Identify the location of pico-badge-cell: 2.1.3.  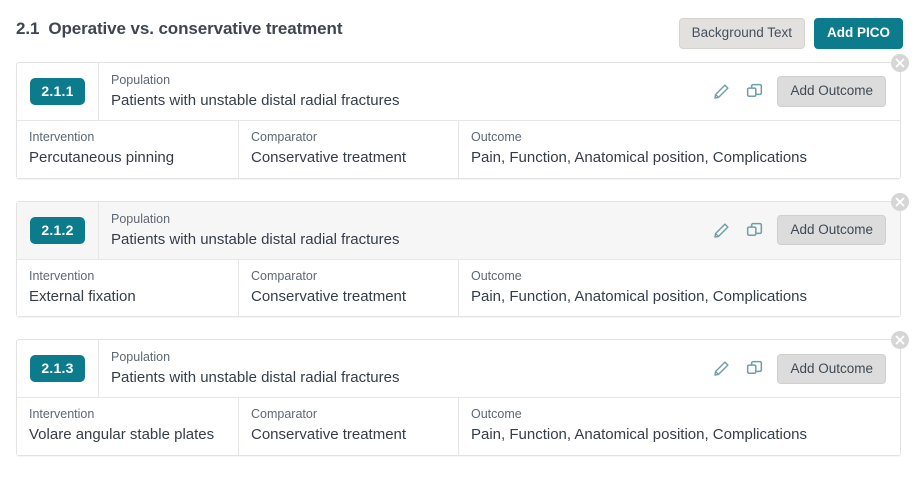
(58, 369).